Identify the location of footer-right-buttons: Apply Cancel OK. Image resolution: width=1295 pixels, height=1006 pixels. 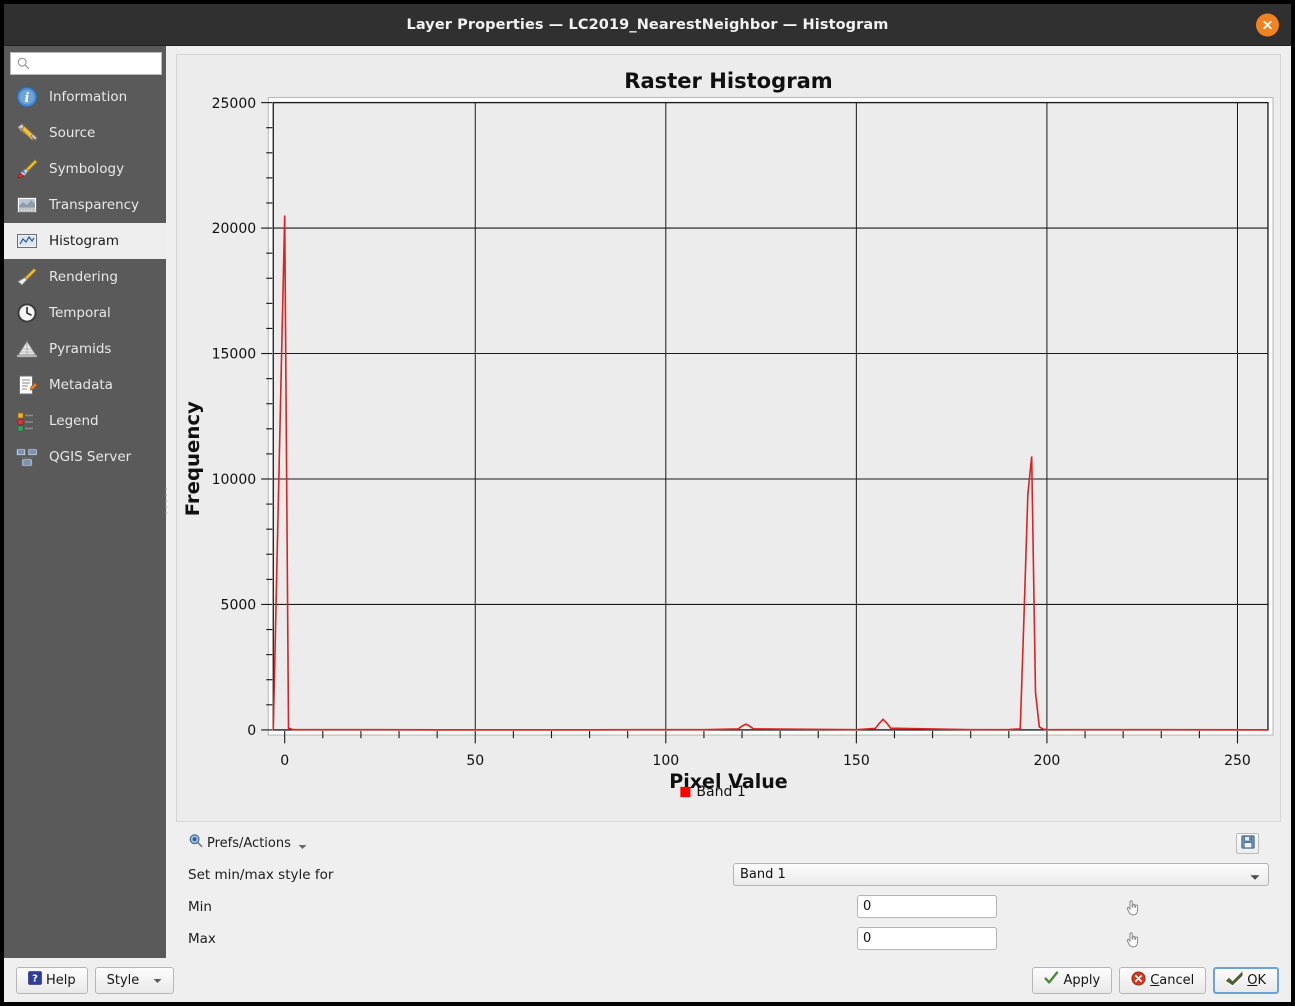
(1155, 980).